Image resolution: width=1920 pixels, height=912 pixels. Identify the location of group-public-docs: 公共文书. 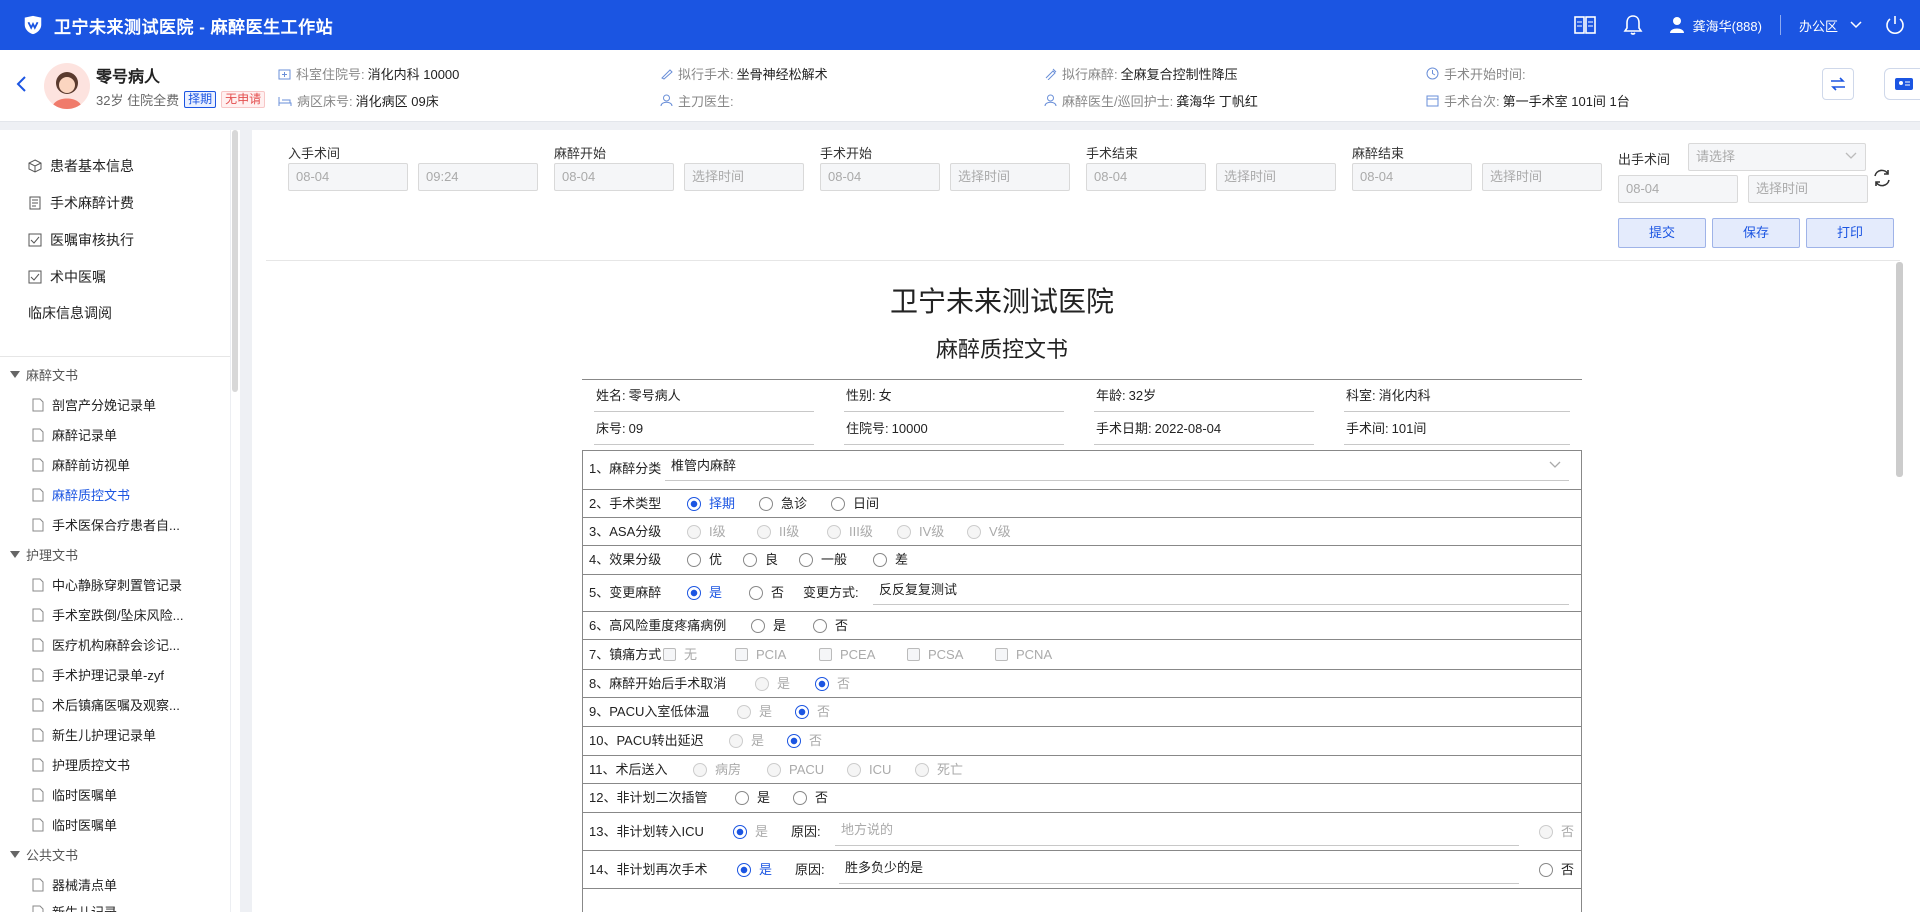
(44, 854).